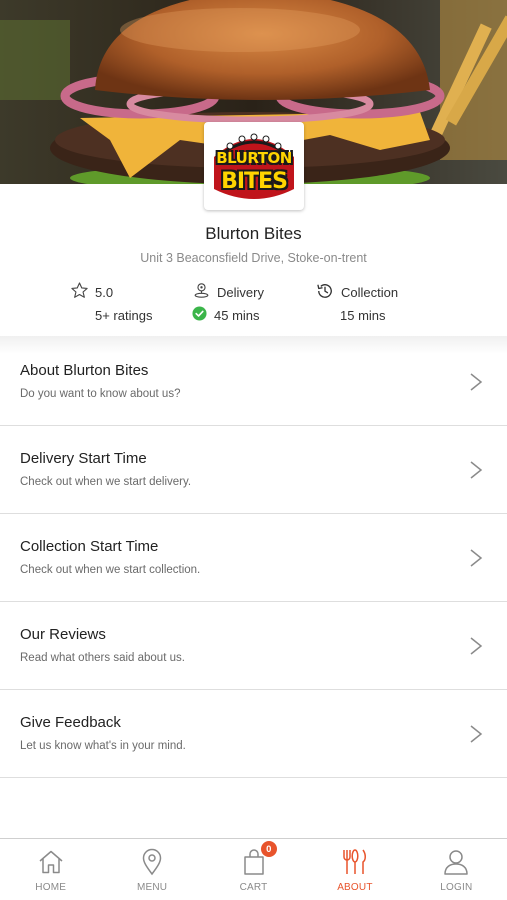 Image resolution: width=507 pixels, height=900 pixels. Describe the element at coordinates (199, 315) in the screenshot. I see `check-circle-icon` at that location.